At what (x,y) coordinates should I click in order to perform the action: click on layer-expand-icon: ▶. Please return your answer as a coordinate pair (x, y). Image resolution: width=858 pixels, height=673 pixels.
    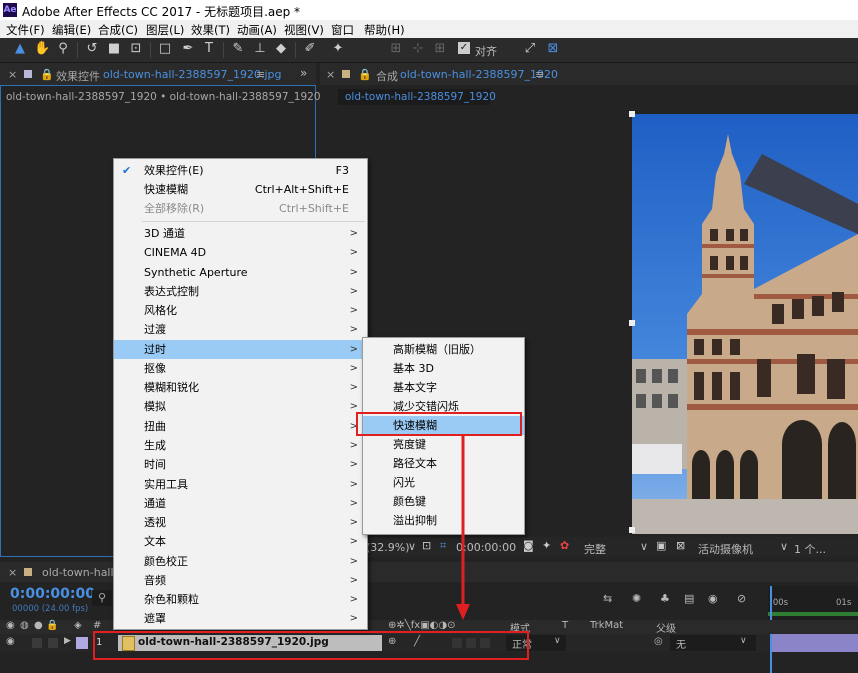
    Looking at the image, I should click on (67, 641).